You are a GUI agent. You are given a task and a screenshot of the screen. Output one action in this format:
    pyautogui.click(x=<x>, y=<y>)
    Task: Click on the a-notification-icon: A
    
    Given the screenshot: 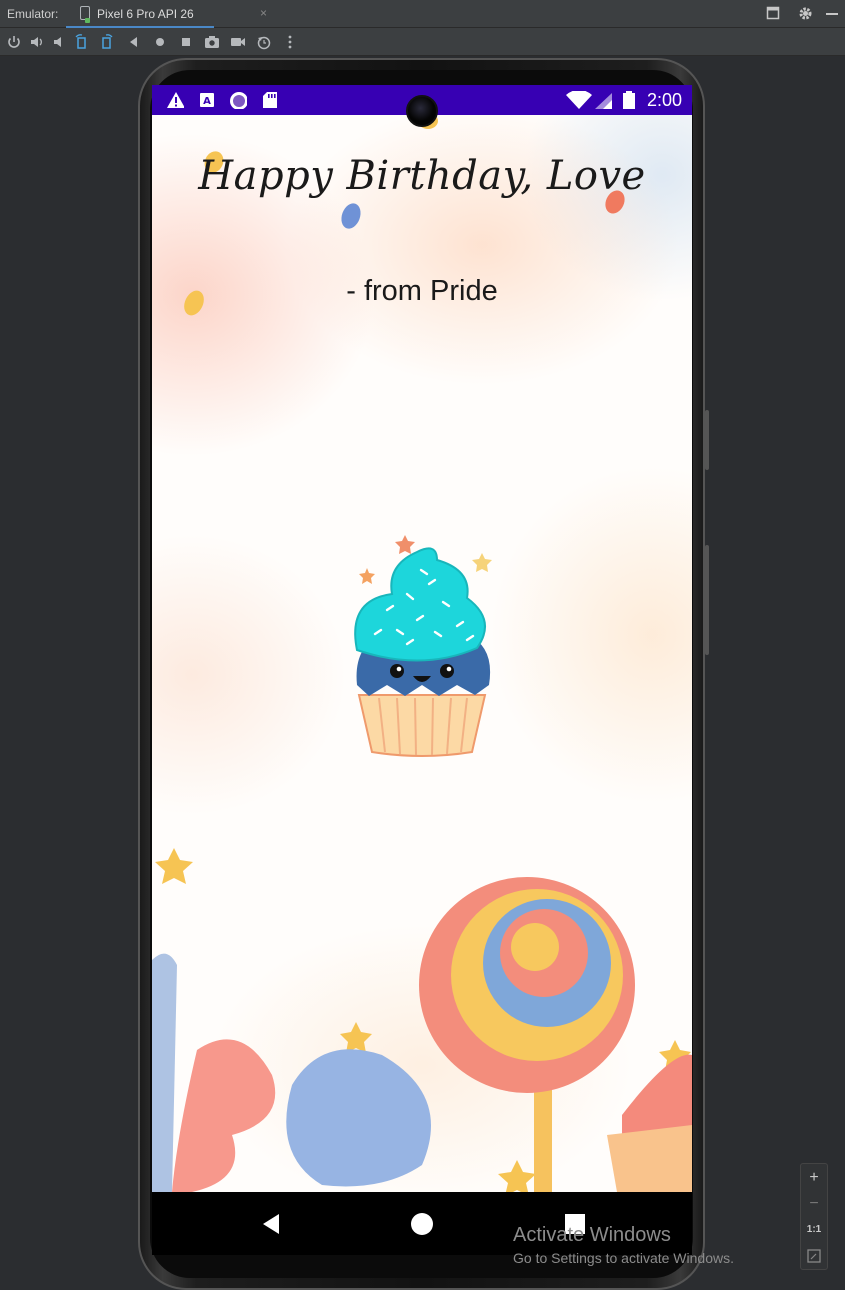 What is the action you would take?
    pyautogui.click(x=207, y=100)
    